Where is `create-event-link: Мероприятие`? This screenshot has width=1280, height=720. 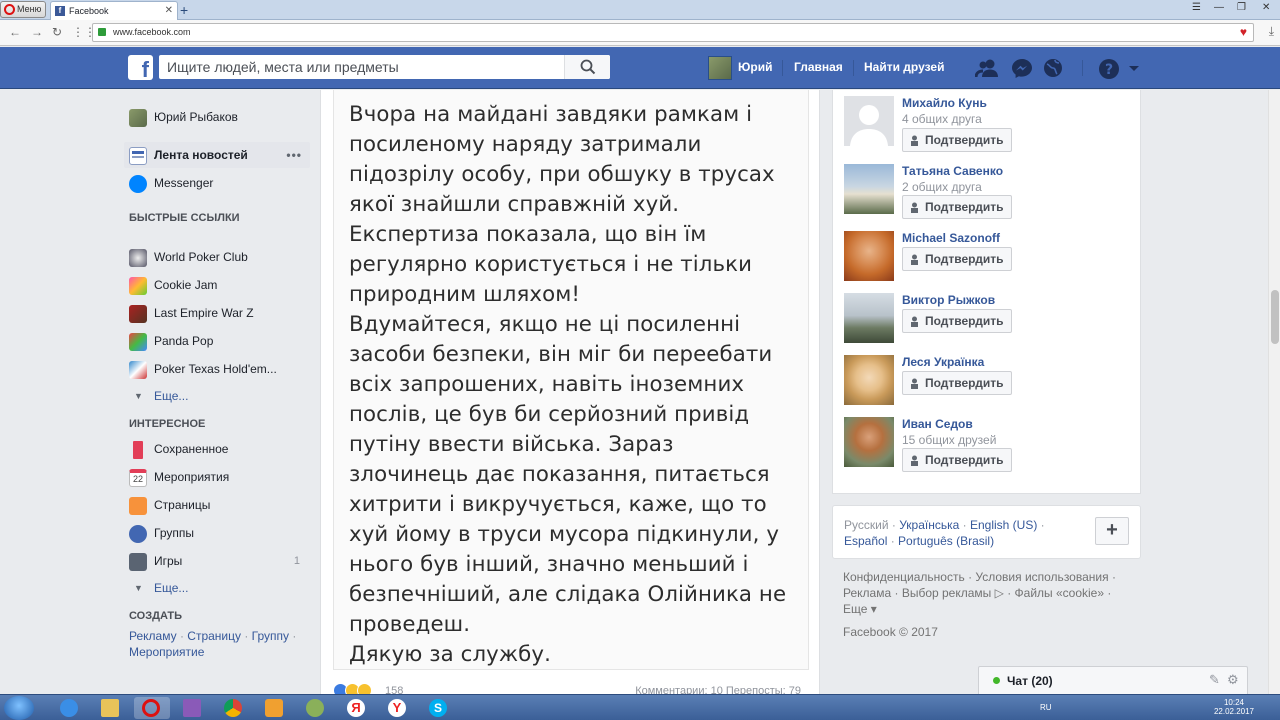
create-event-link: Мероприятие is located at coordinates (166, 652).